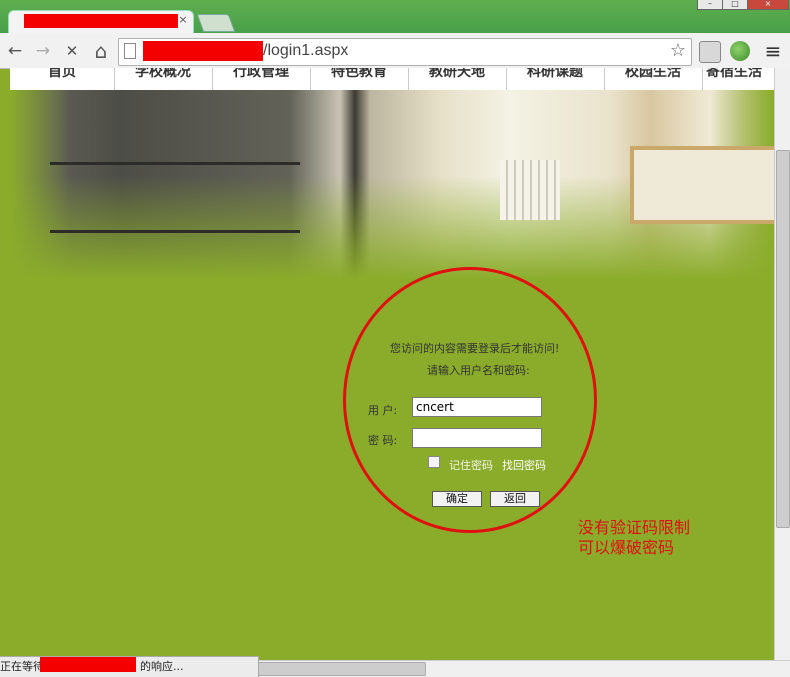 The image size is (790, 677). I want to click on nav-item-admin: 行政管理, so click(261, 79).